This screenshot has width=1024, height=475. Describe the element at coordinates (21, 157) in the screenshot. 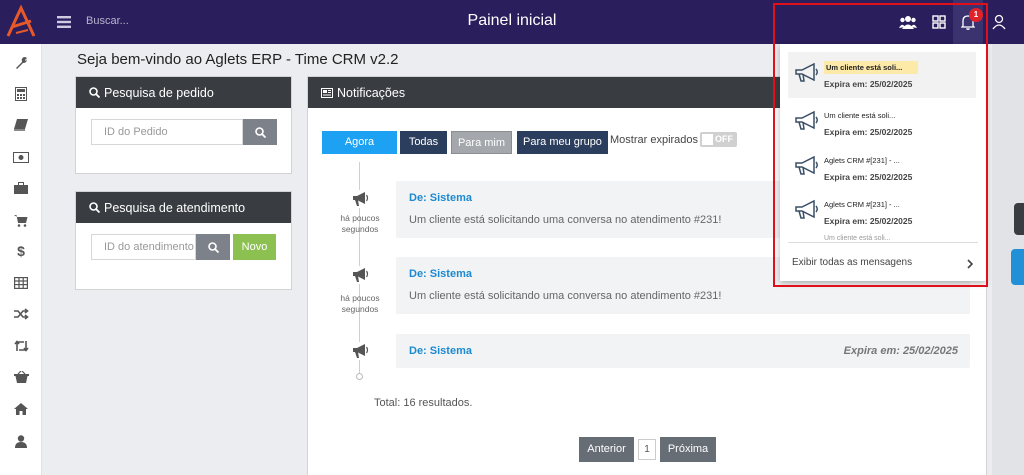

I see `money-icon` at that location.